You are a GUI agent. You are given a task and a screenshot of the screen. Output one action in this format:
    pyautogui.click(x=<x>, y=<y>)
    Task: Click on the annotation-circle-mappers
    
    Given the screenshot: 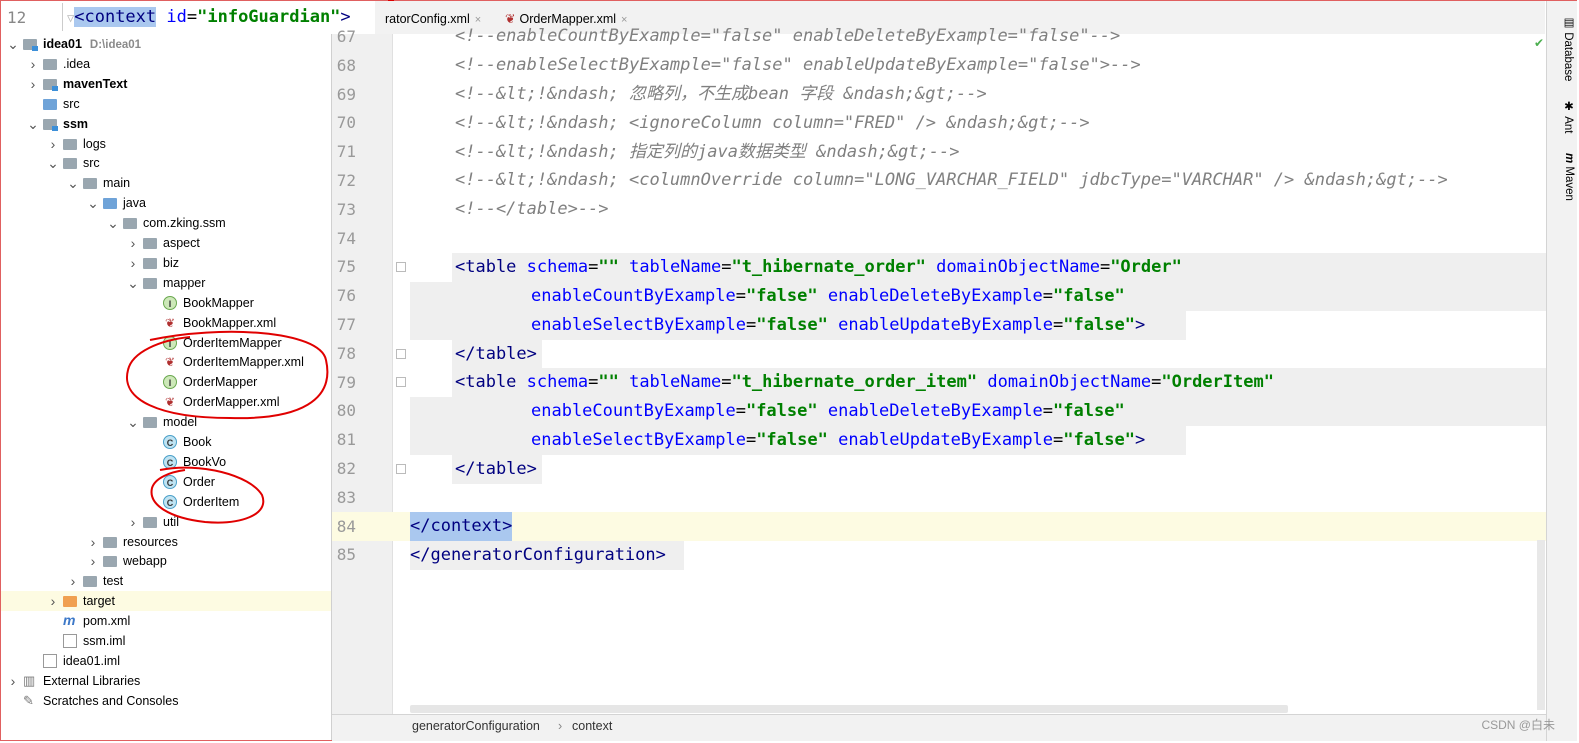 What is the action you would take?
    pyautogui.click(x=227, y=375)
    